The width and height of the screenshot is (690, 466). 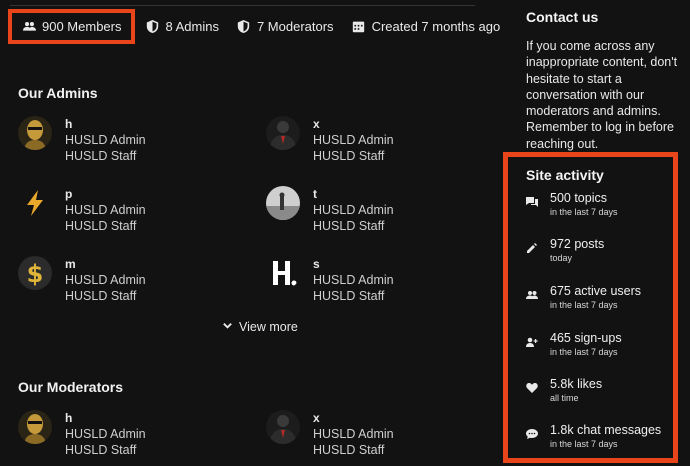 I want to click on activity-value: 1.8k chat messages, so click(x=606, y=430).